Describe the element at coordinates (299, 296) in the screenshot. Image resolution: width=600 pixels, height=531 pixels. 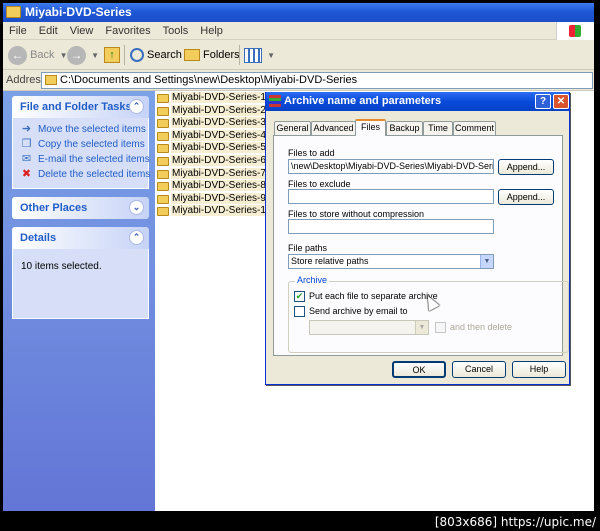
I see `separate-archive-checkbox: ✔` at that location.